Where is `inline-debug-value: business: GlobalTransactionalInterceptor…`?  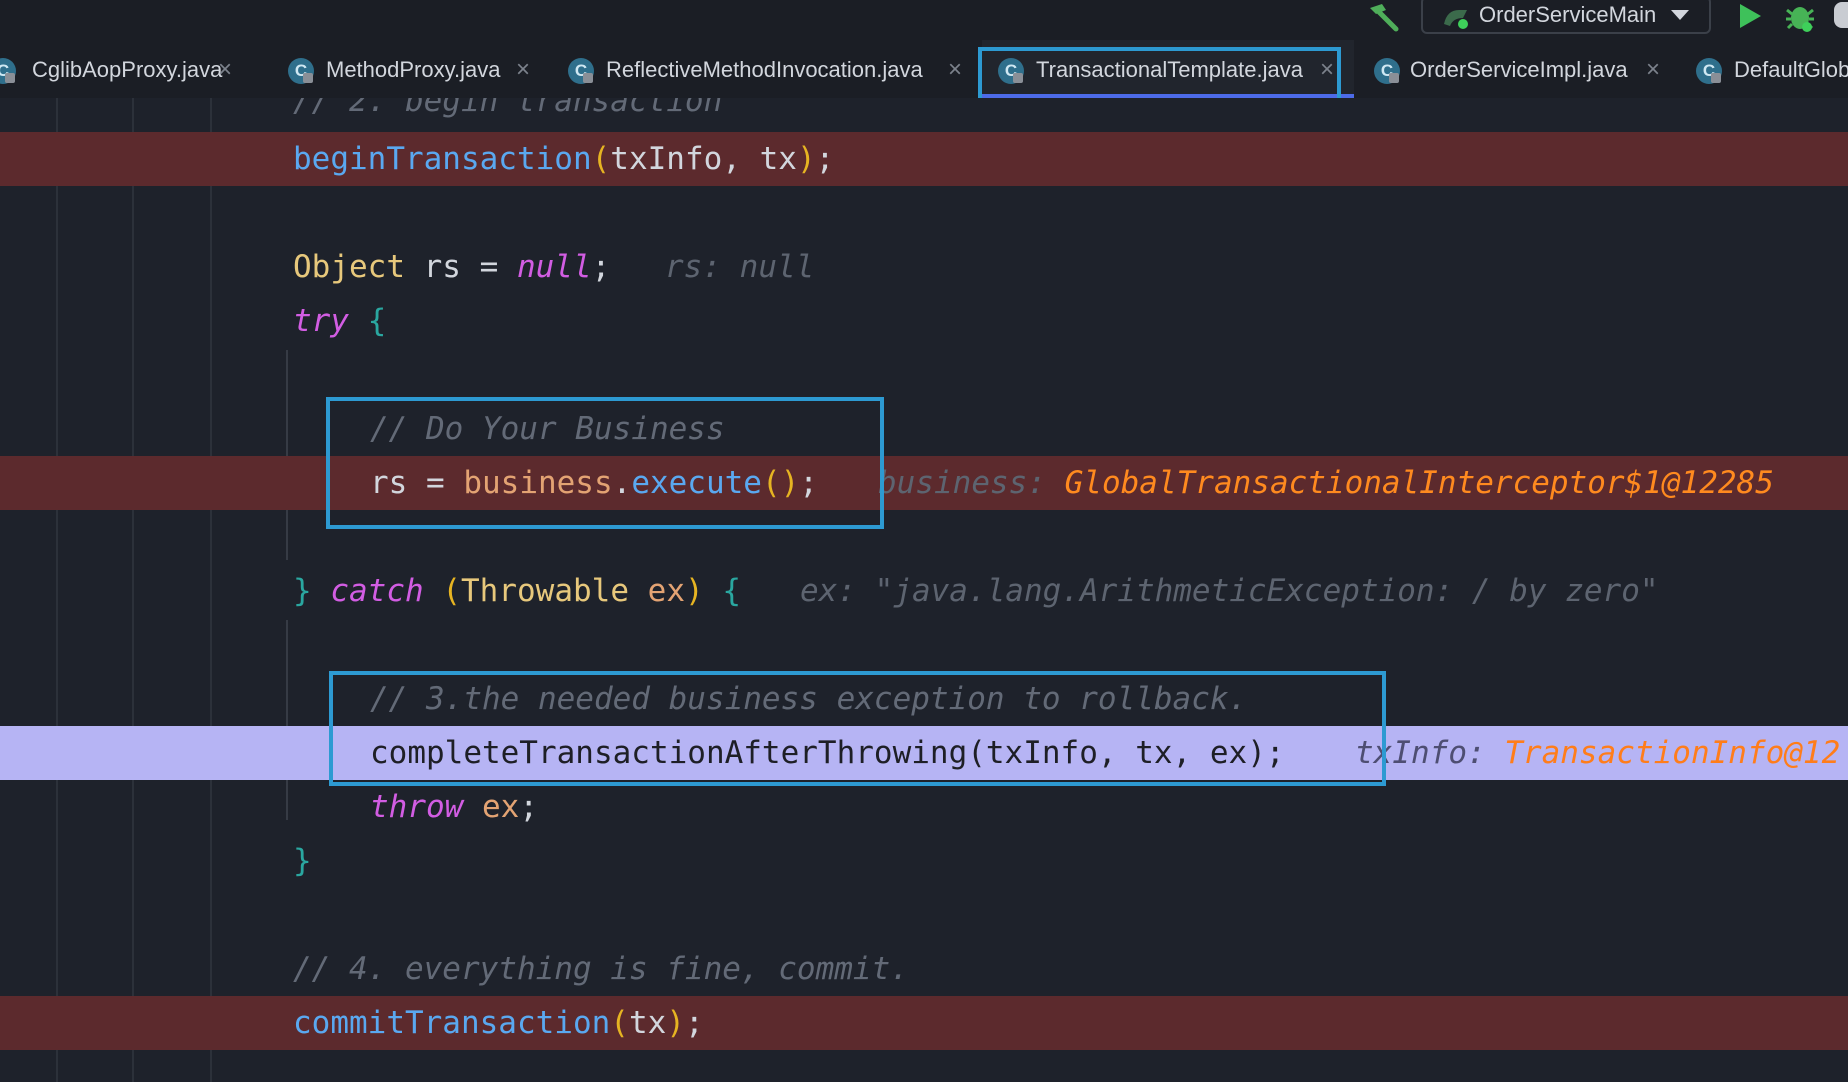 inline-debug-value: business: GlobalTransactionalInterceptor… is located at coordinates (1326, 483).